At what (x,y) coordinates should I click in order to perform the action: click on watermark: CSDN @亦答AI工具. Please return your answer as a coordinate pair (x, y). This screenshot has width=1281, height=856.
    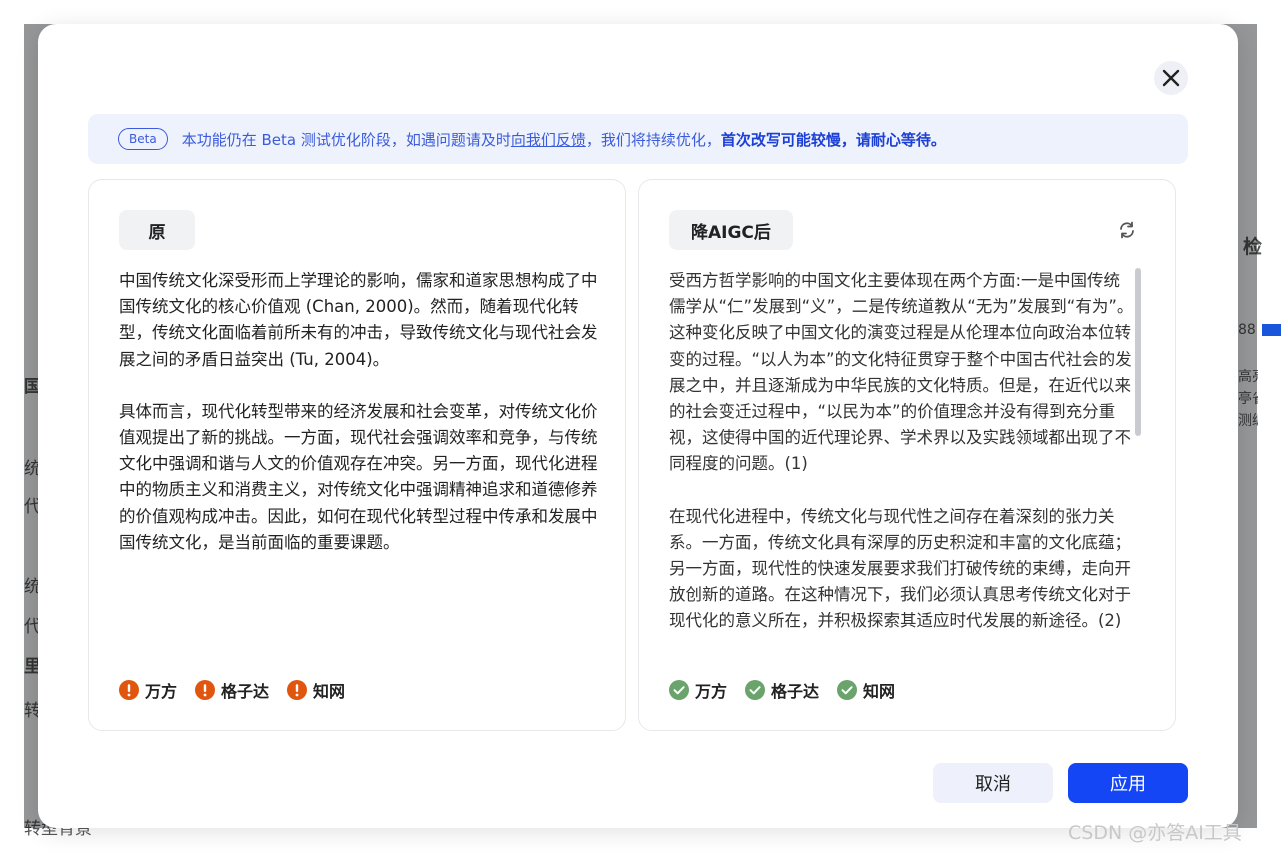
    Looking at the image, I should click on (1155, 833).